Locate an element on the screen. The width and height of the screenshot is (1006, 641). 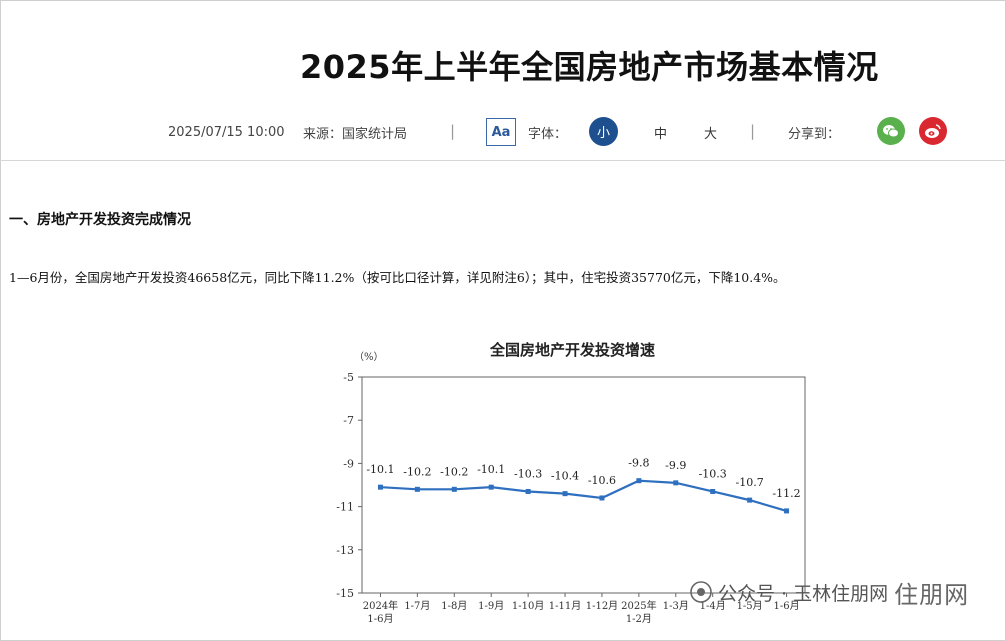
weibo-share-button is located at coordinates (933, 131).